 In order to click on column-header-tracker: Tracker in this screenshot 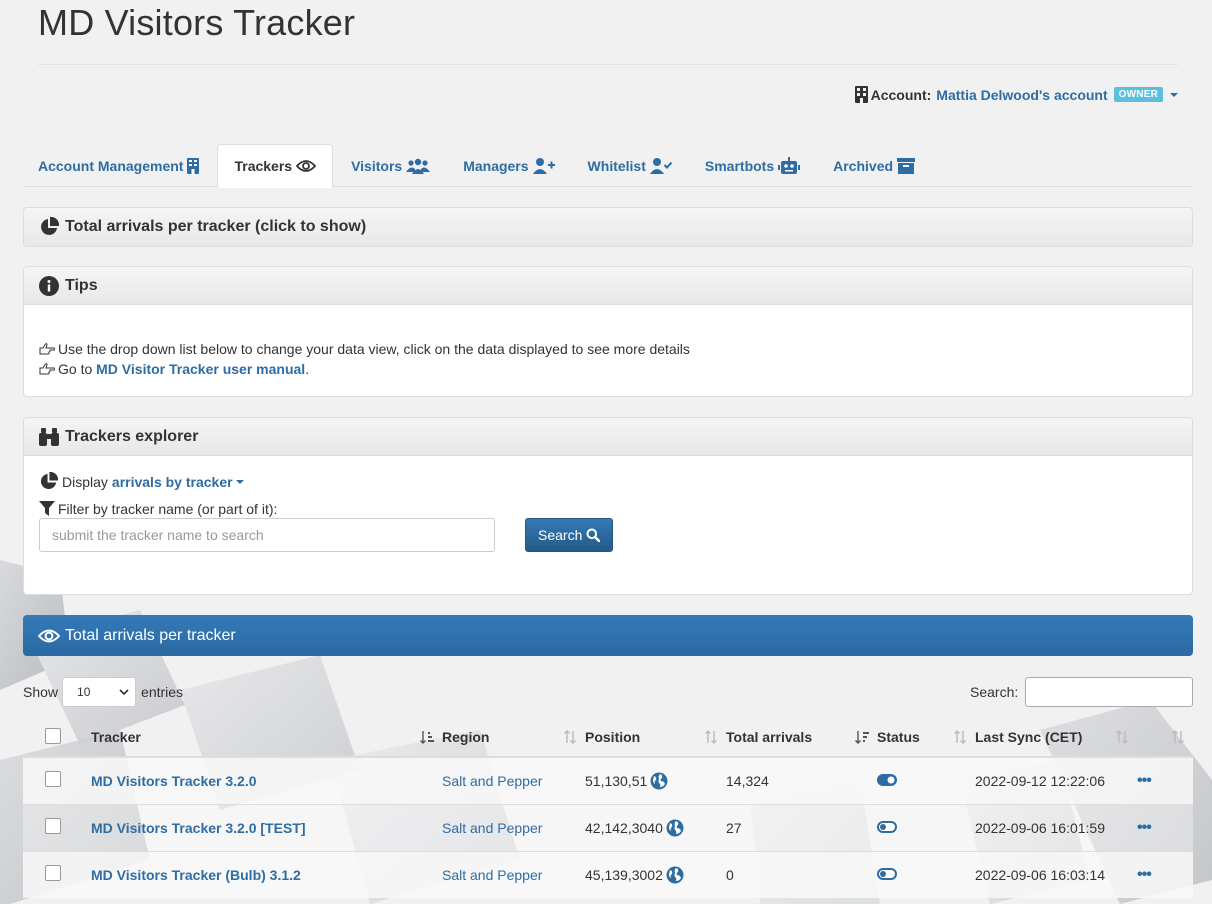, I will do `click(266, 738)`.